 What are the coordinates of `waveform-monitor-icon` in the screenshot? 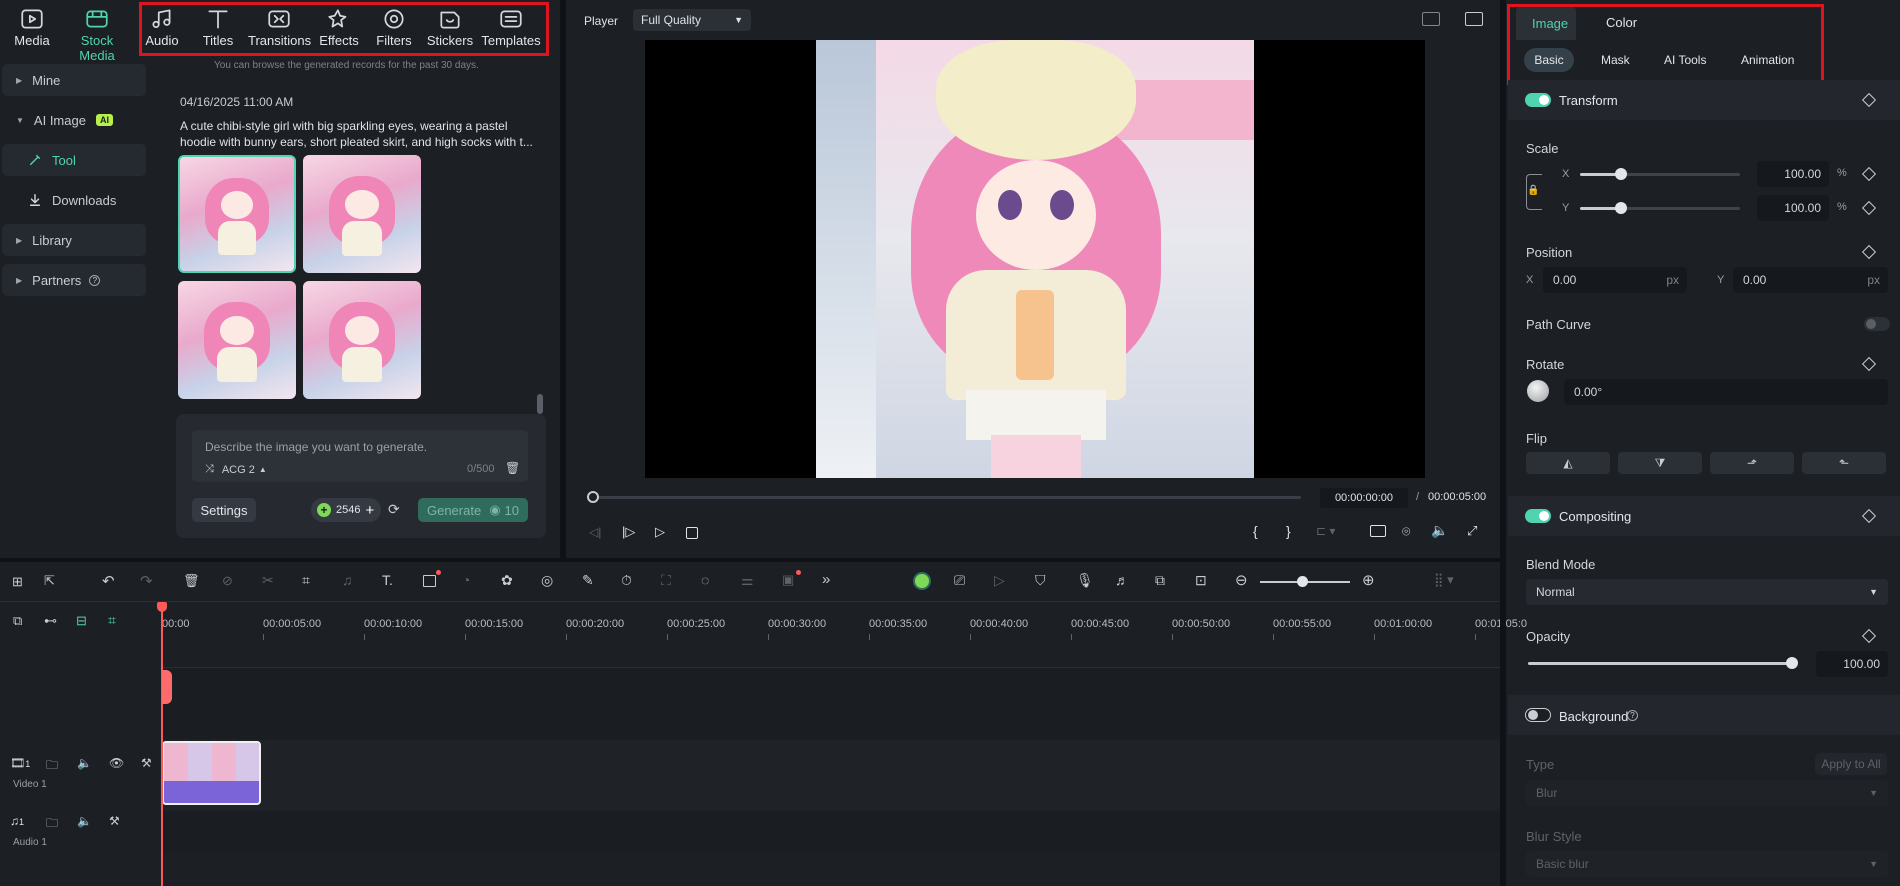 It's located at (1474, 19).